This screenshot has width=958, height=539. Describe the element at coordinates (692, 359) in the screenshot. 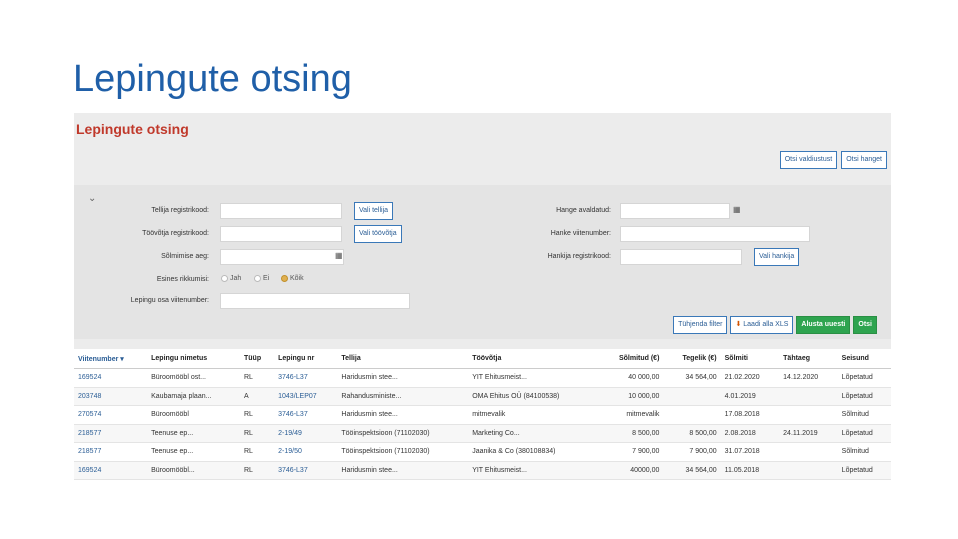

I see `column-header: Tegelik (€)` at that location.